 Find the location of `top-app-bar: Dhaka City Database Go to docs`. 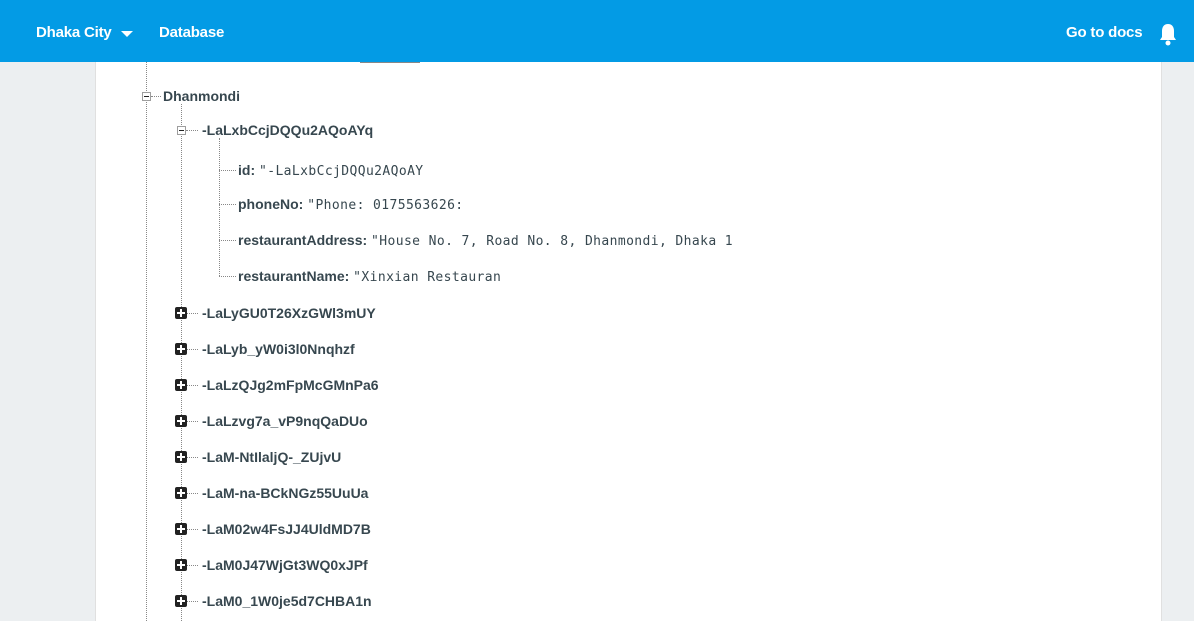

top-app-bar: Dhaka City Database Go to docs is located at coordinates (597, 31).